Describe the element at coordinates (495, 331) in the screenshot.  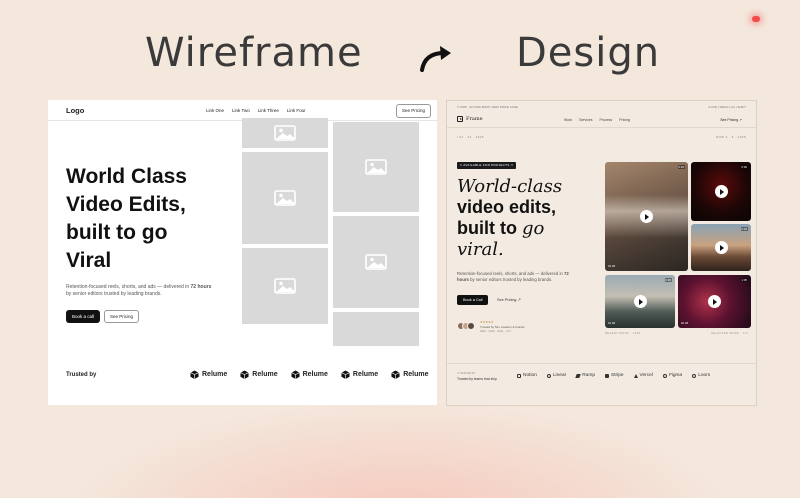
I see `trust-subtext: REEL · REEL · REEL · 24H` at that location.